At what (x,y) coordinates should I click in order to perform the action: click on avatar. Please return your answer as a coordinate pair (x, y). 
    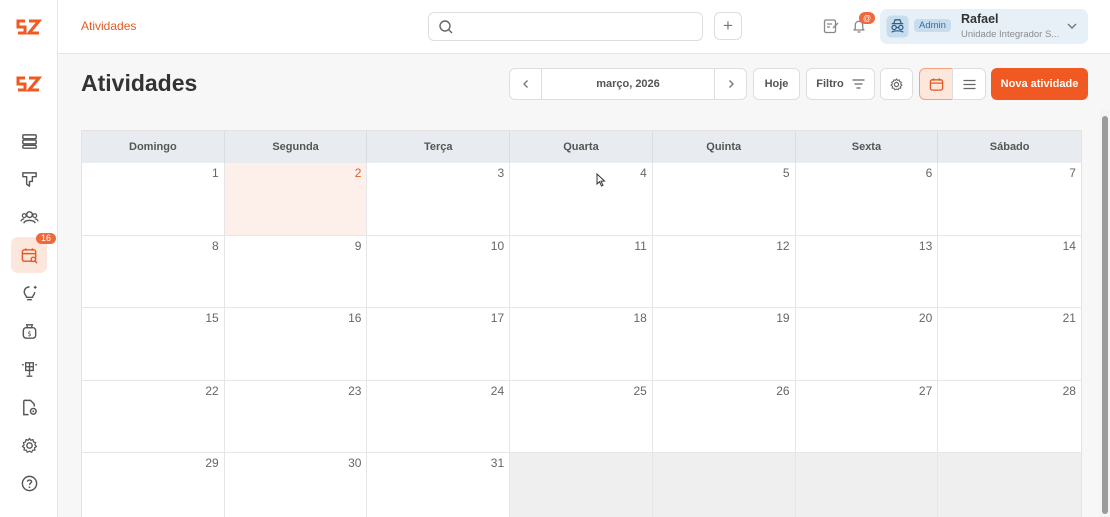
    Looking at the image, I should click on (897, 26).